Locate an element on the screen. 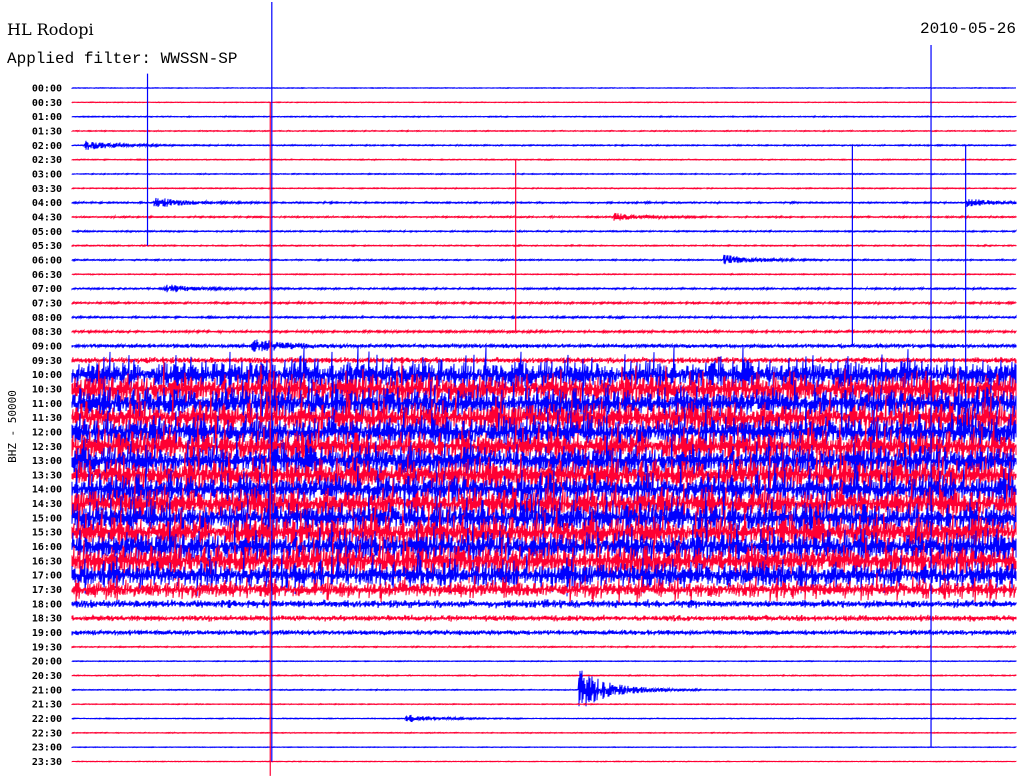  tick-label: 07:00 is located at coordinates (47, 289).